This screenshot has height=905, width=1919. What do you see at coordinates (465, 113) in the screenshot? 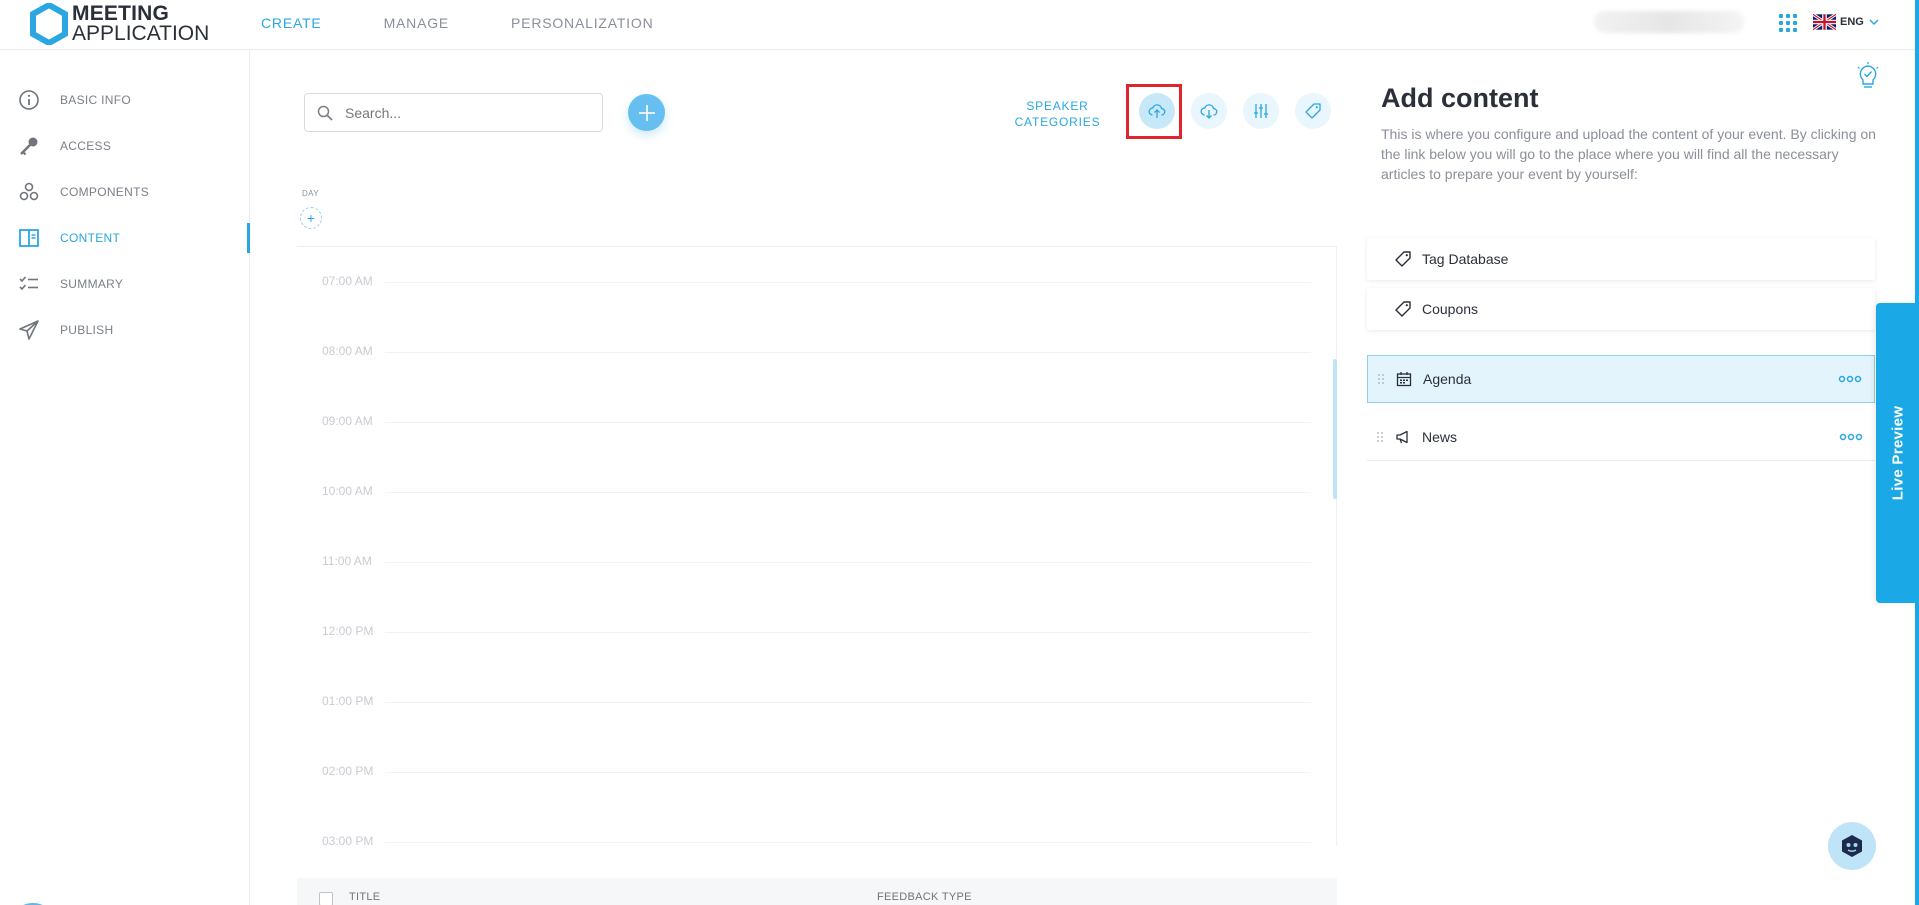
I see `search-input` at bounding box center [465, 113].